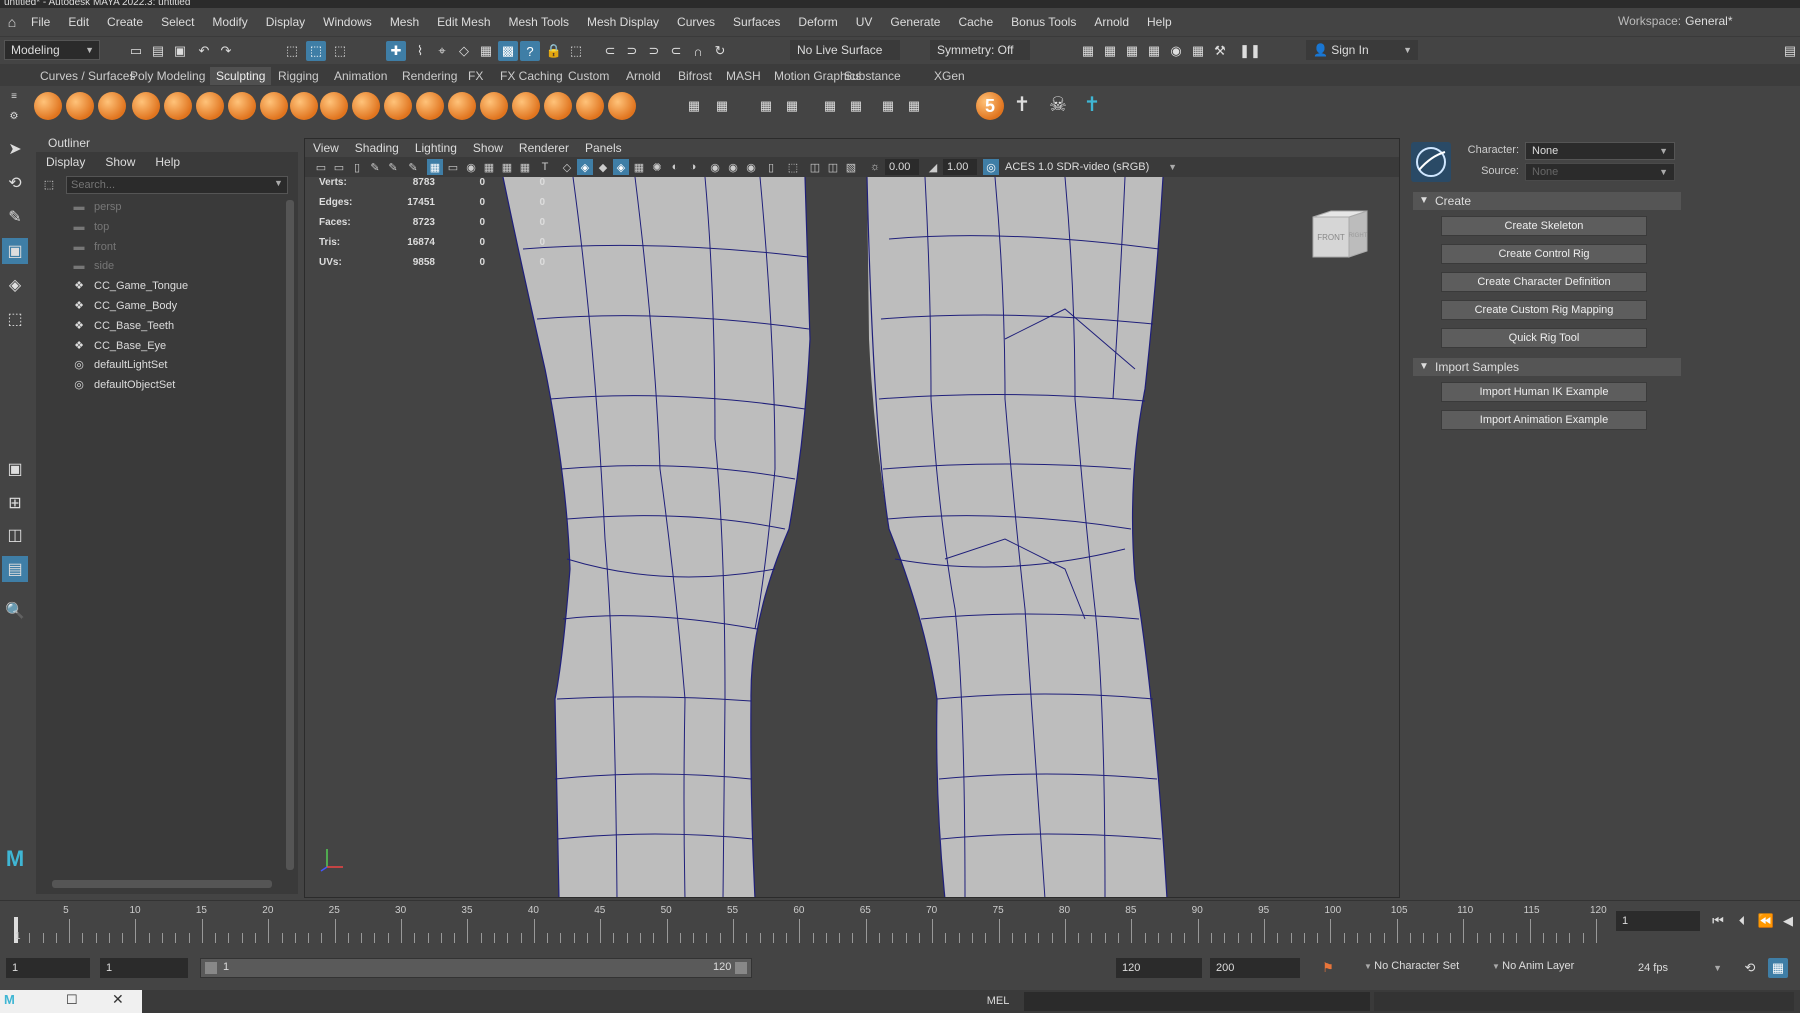  Describe the element at coordinates (585, 167) in the screenshot. I see `smooth-shade-icon: ◈` at that location.